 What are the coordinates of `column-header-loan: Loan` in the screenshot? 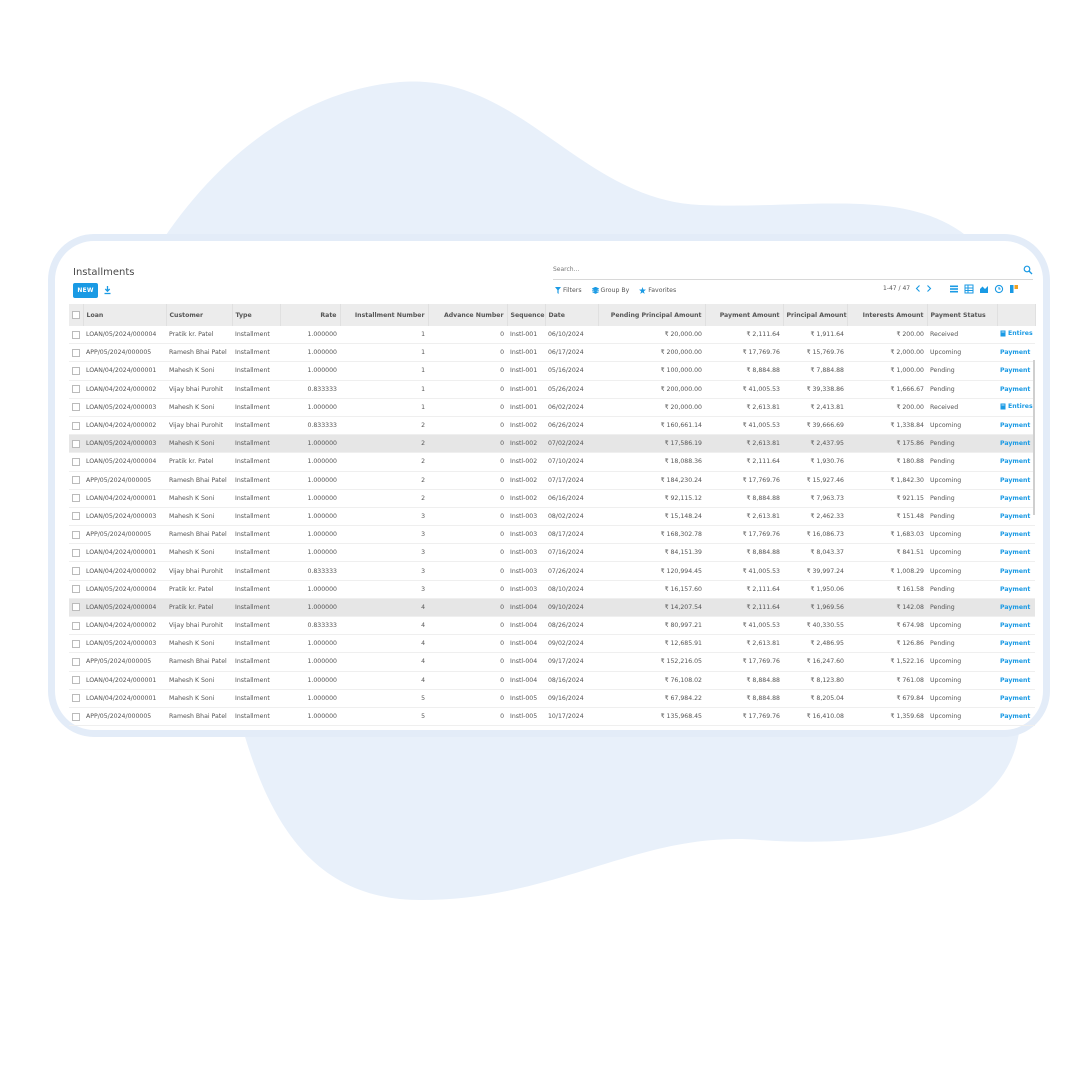 It's located at (125, 315).